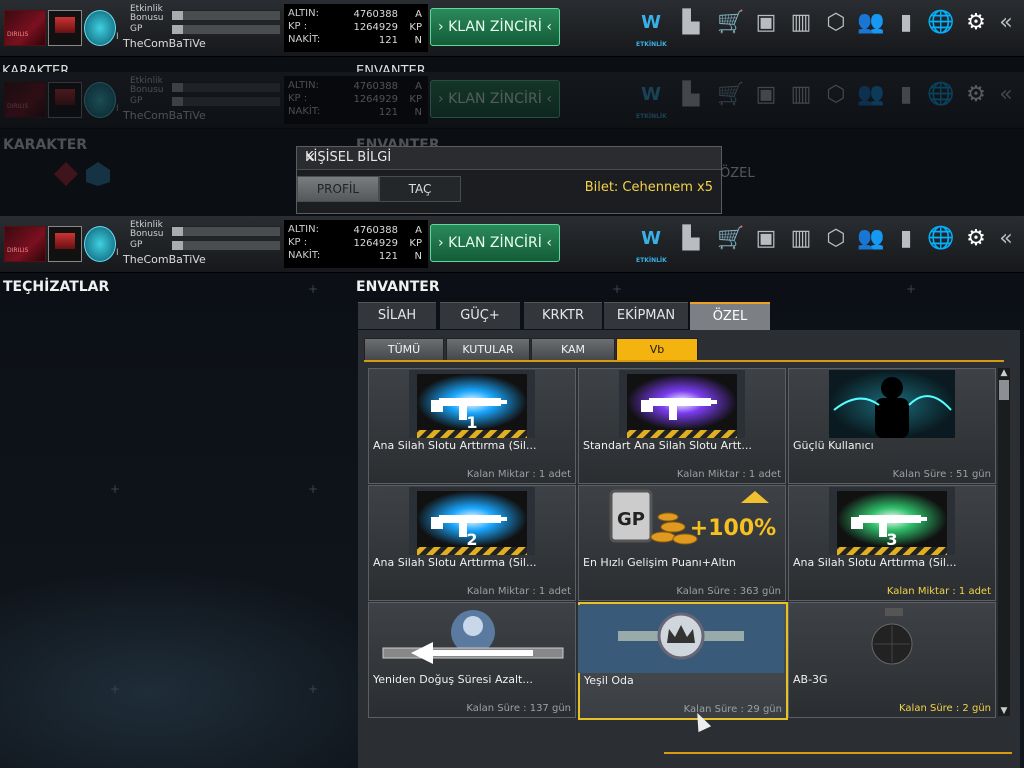 The image size is (1024, 768). What do you see at coordinates (441, 99) in the screenshot?
I see `chevron-right-icon: ›` at bounding box center [441, 99].